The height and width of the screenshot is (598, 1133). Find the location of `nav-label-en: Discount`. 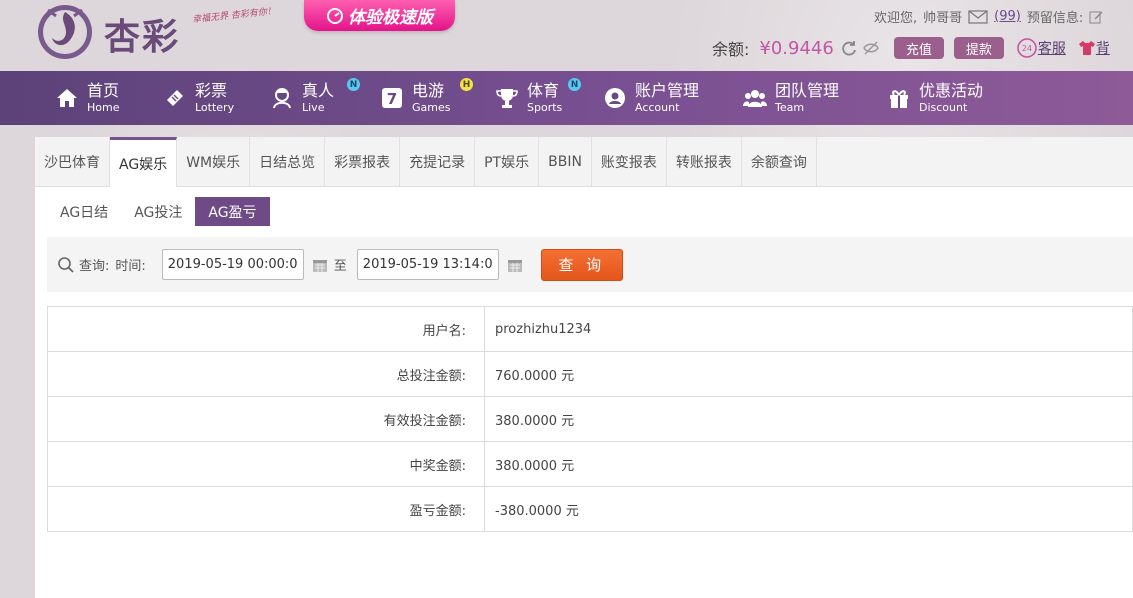

nav-label-en: Discount is located at coordinates (943, 107).